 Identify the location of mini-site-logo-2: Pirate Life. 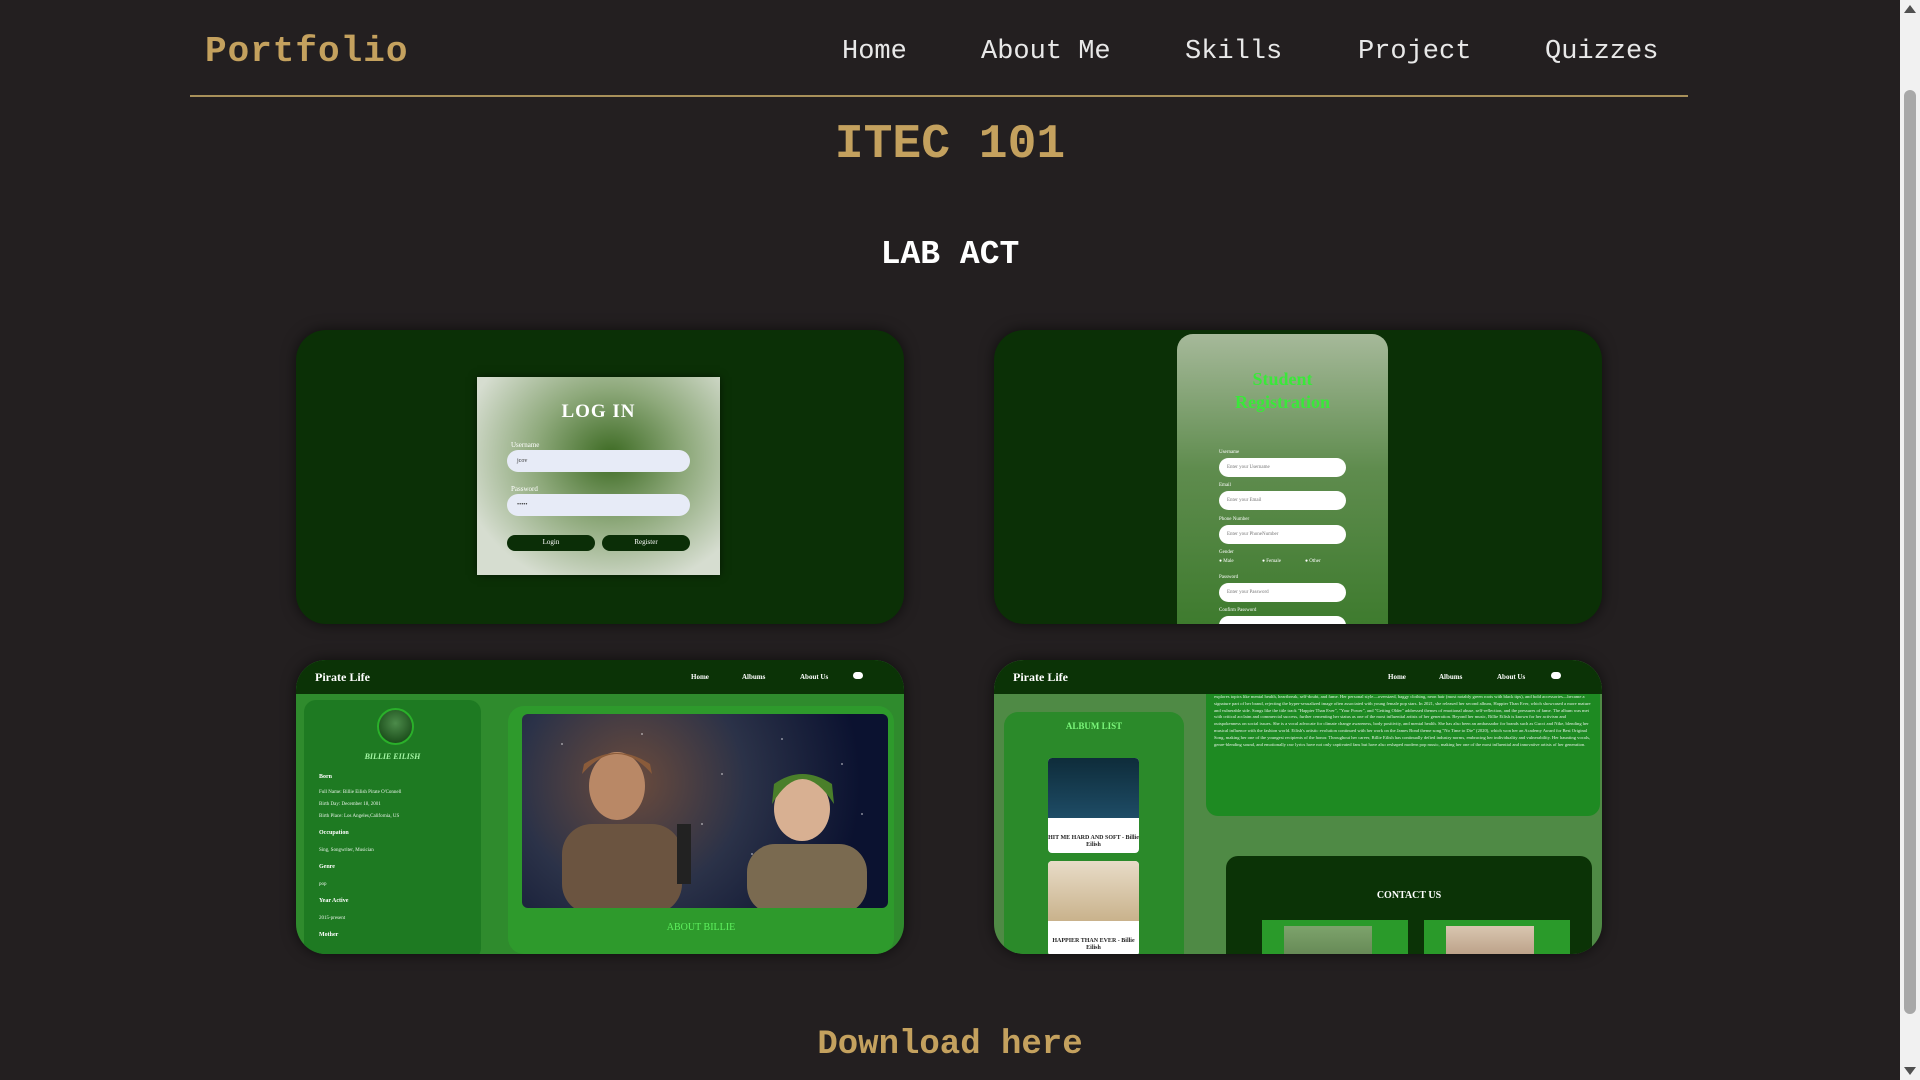
(1040, 677).